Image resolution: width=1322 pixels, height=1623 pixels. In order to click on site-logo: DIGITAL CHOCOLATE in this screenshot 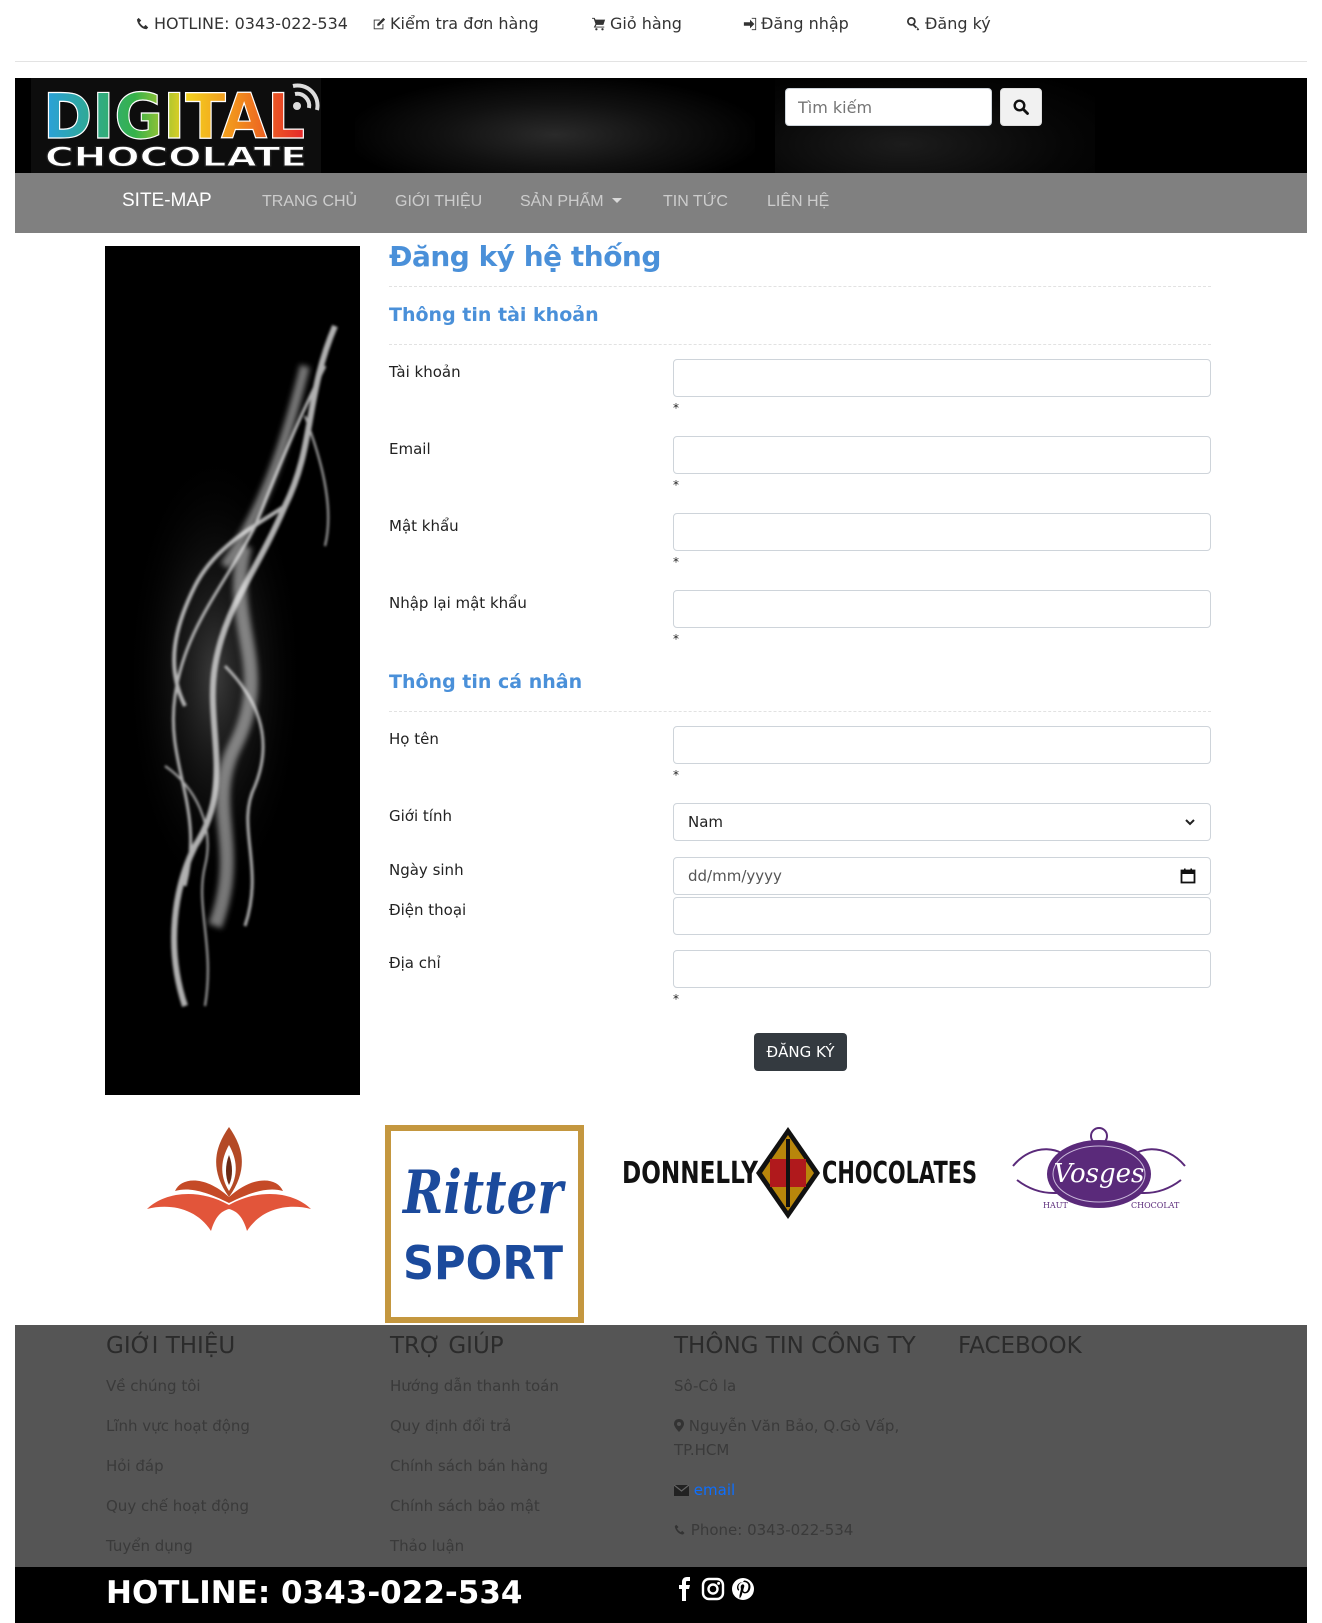, I will do `click(176, 125)`.